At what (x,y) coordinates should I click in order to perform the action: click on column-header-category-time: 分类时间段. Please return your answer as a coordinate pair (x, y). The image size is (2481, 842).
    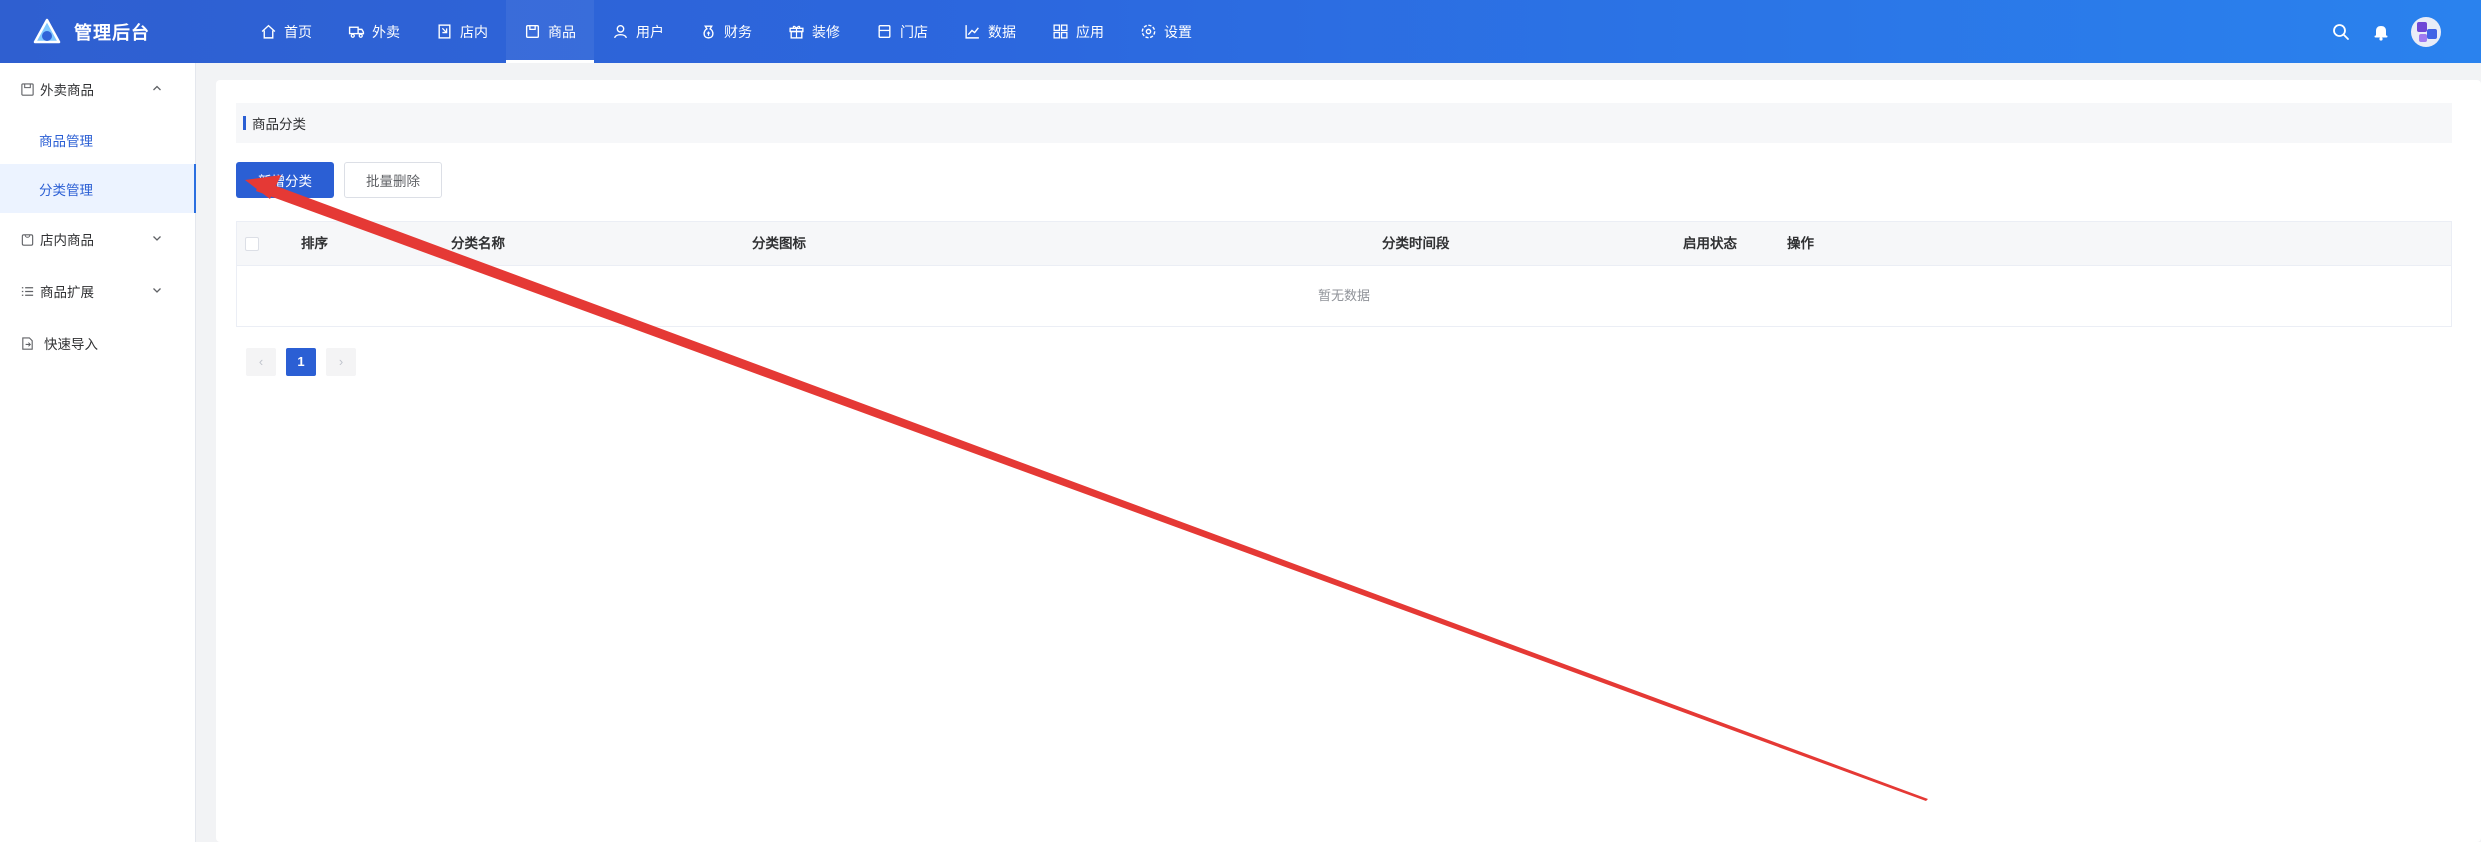
    Looking at the image, I should click on (1416, 244).